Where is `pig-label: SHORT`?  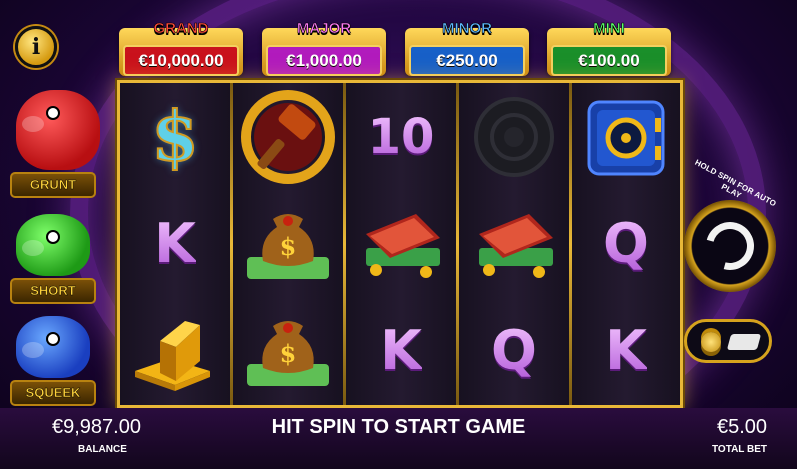
pig-label: SHORT is located at coordinates (53, 291).